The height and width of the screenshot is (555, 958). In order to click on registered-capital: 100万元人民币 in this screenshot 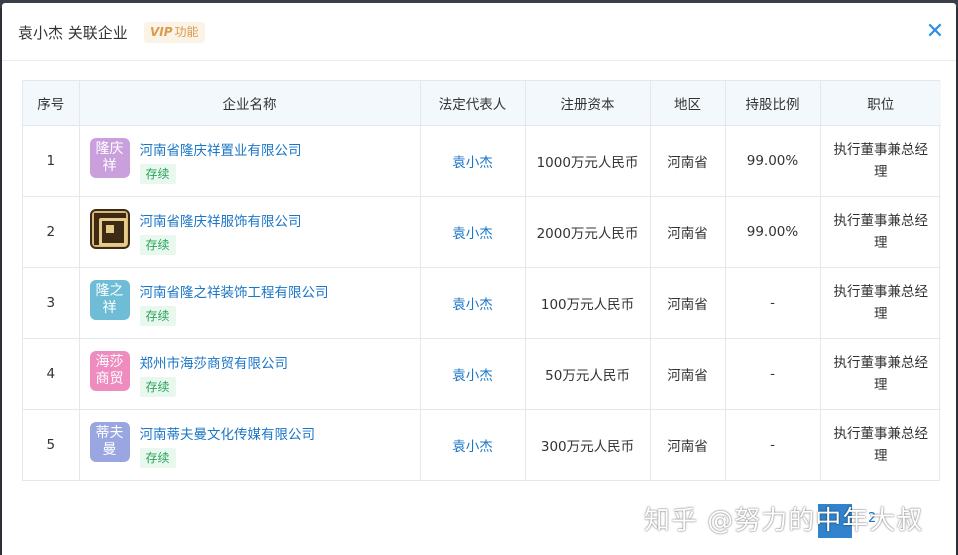, I will do `click(588, 303)`.